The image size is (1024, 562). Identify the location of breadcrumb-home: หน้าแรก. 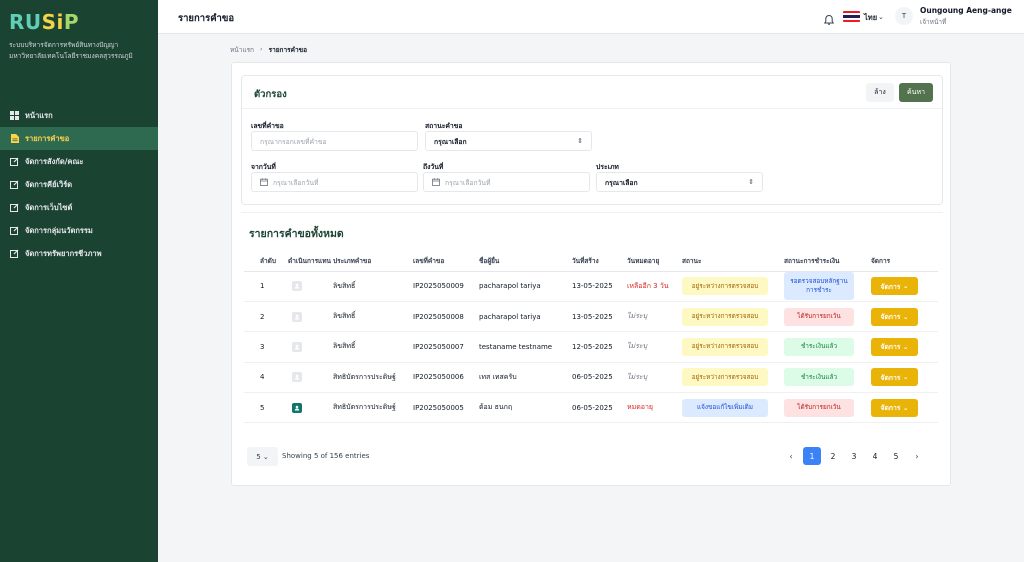
(242, 50).